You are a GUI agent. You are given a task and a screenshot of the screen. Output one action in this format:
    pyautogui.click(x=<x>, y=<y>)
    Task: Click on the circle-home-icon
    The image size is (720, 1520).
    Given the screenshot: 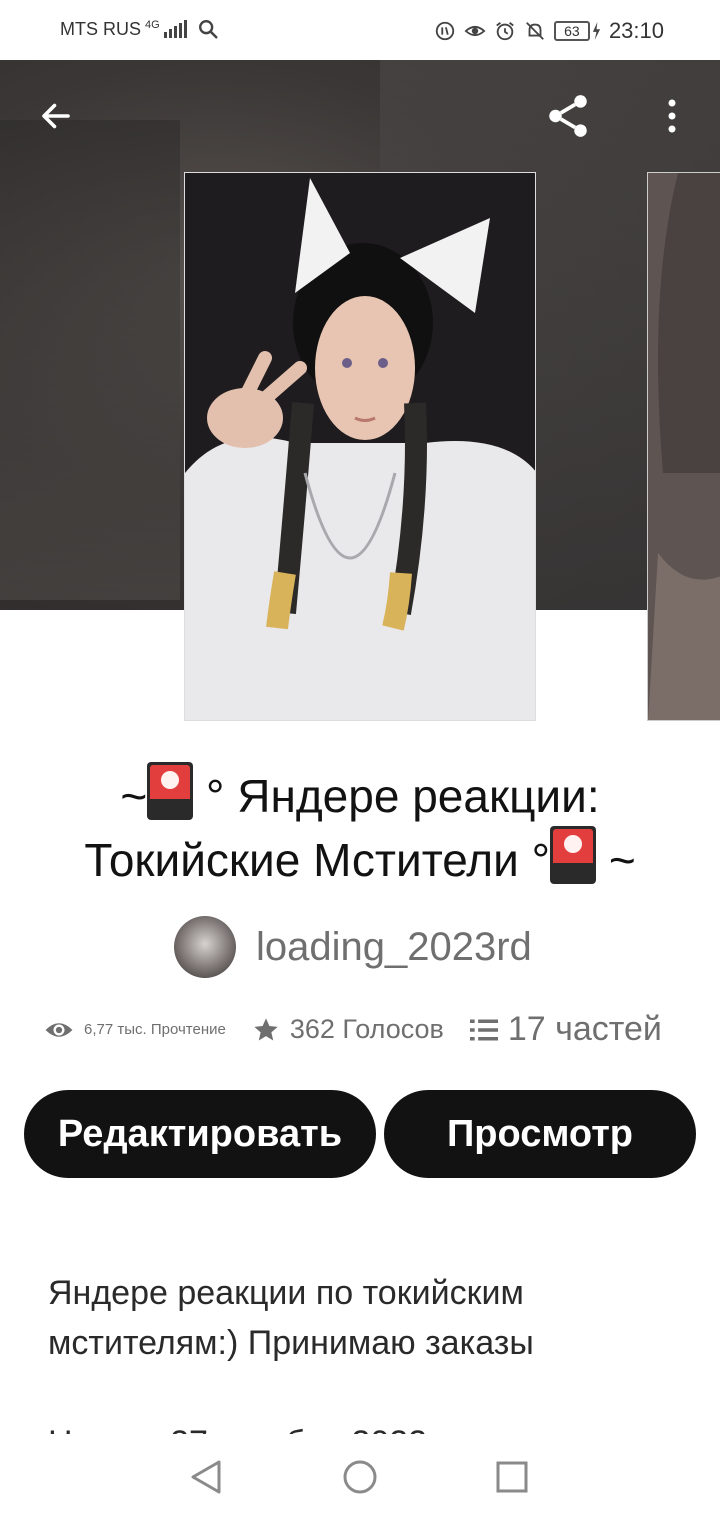 What is the action you would take?
    pyautogui.click(x=360, y=1477)
    